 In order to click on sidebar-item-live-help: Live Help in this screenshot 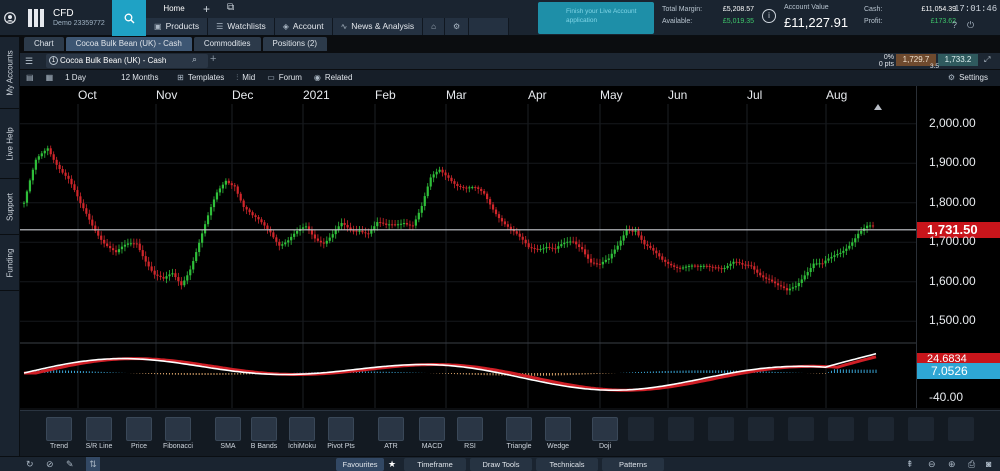, I will do `click(10, 144)`.